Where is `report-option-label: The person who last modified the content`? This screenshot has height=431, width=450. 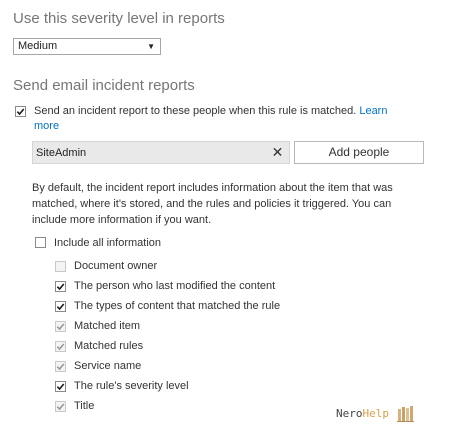
report-option-label: The person who last modified the content is located at coordinates (175, 286).